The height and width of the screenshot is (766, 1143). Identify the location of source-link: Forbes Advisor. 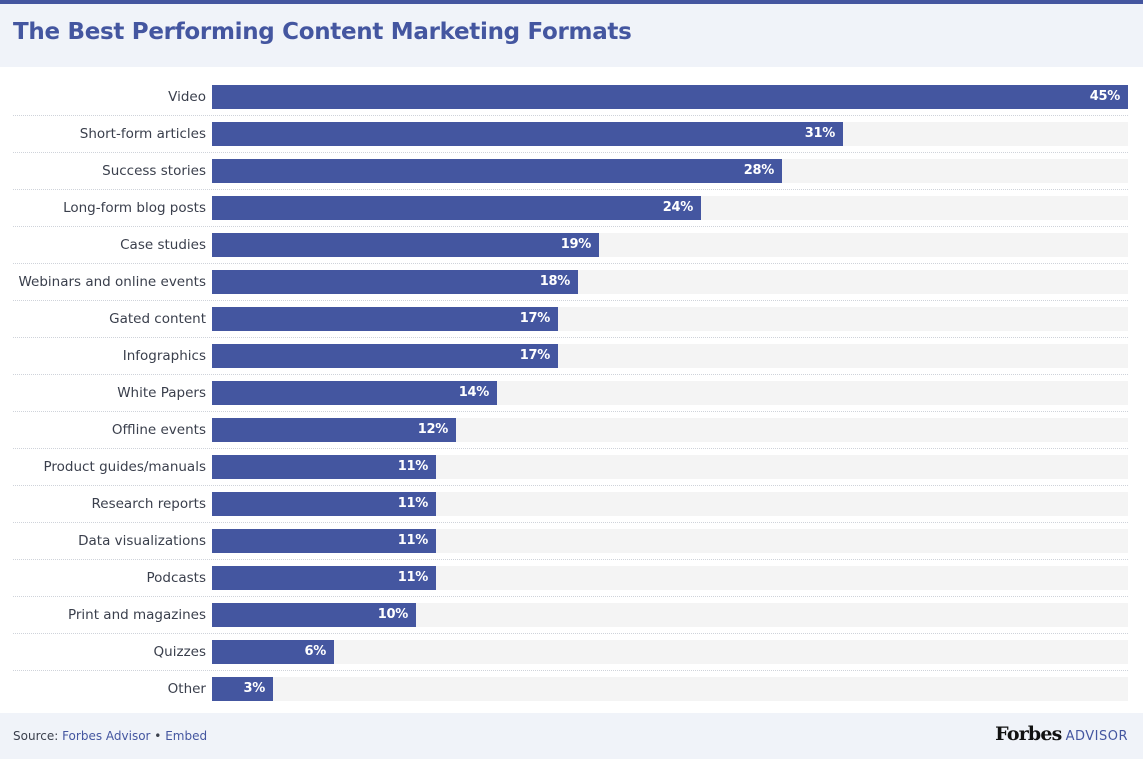
(106, 736).